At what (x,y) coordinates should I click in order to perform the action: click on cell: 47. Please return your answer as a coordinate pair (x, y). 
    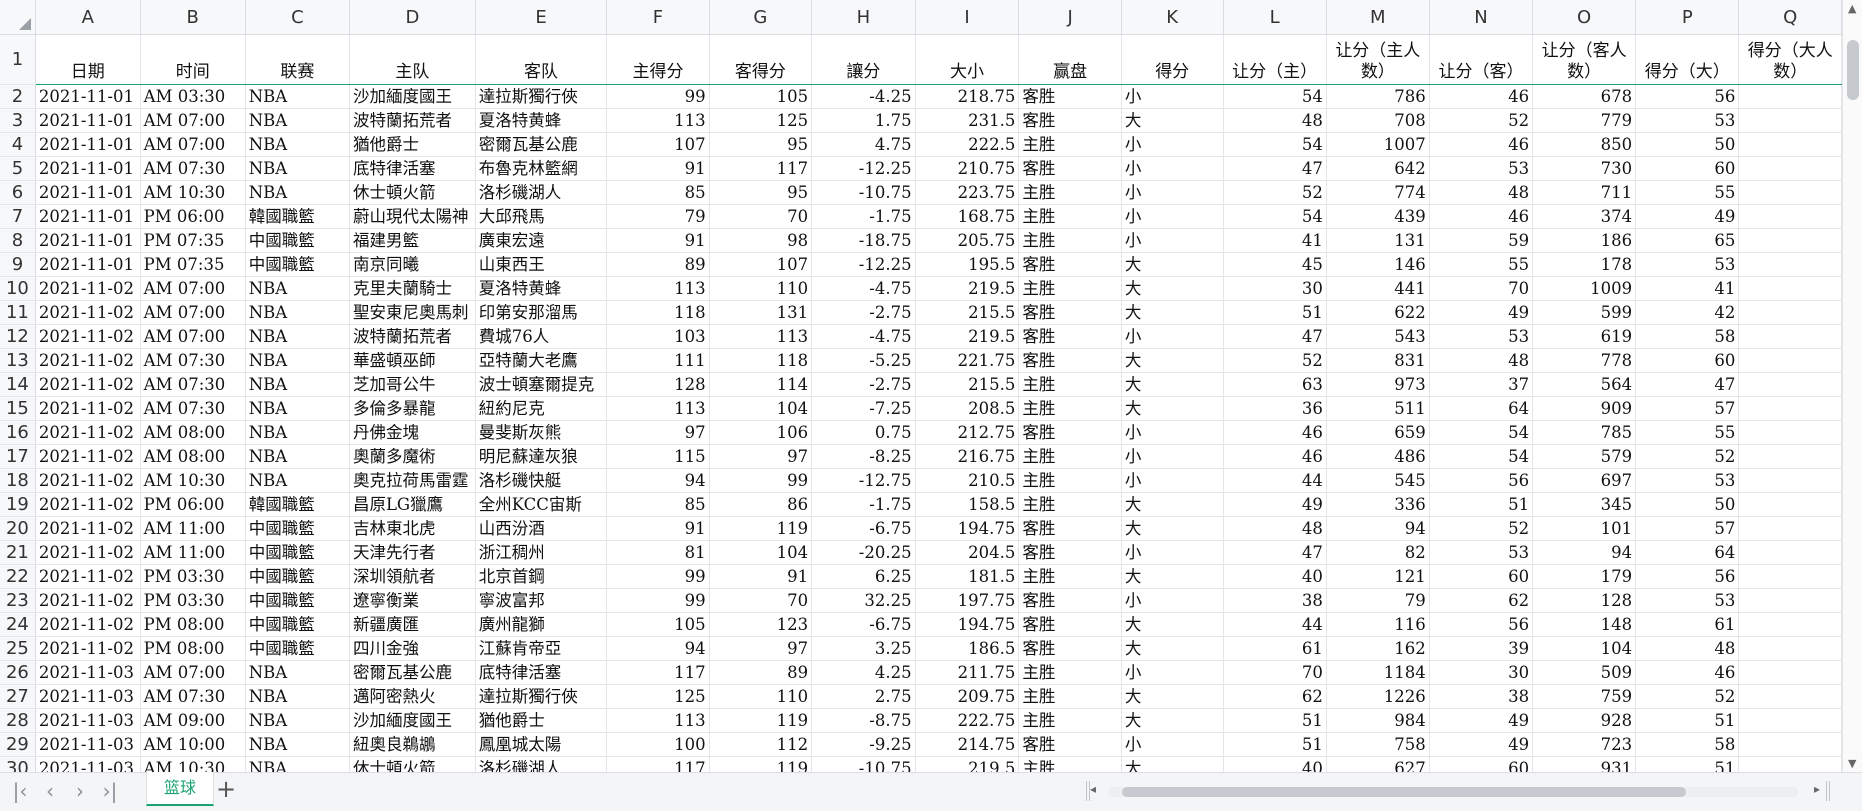
    Looking at the image, I should click on (1687, 384).